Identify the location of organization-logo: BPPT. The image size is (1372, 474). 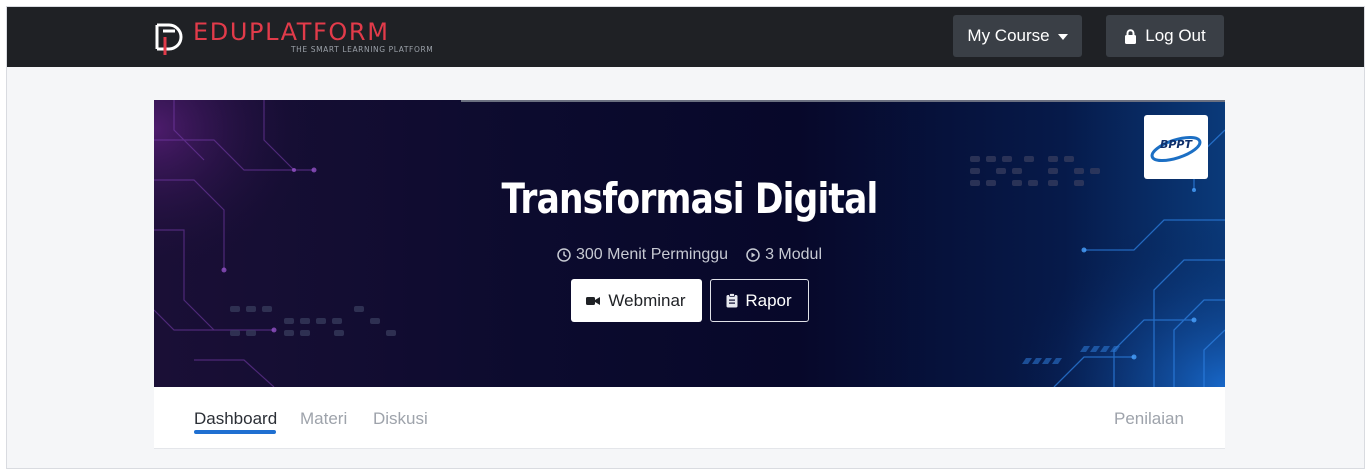
(1176, 147).